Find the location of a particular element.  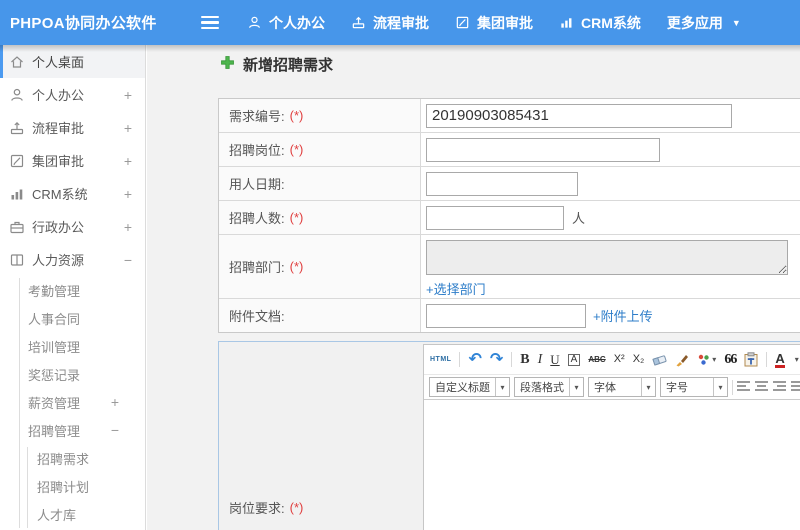

html-source-button: HTML is located at coordinates (440, 359).